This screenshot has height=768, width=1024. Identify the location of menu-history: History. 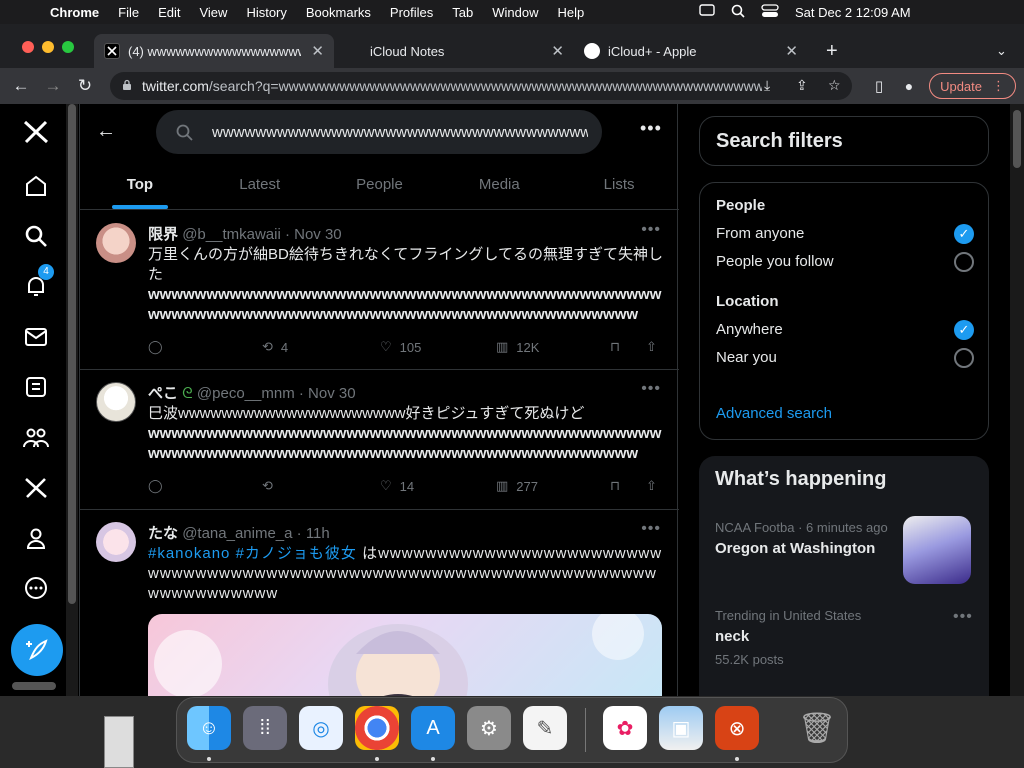
(266, 12).